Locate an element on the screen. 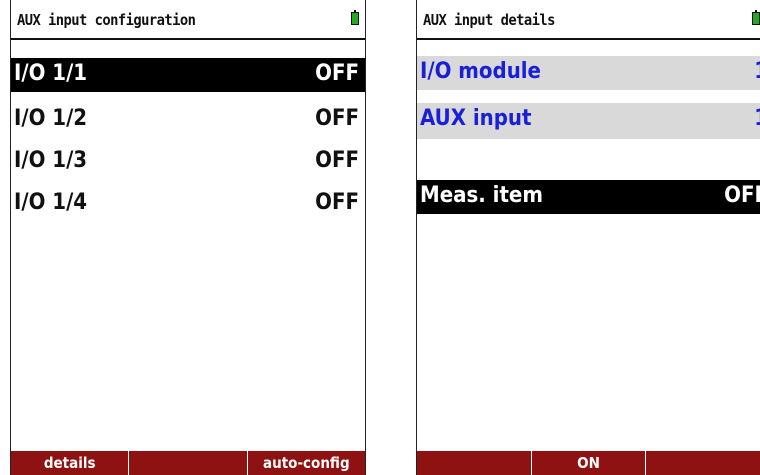 Image resolution: width=760 pixels, height=475 pixels. softkey-bar: details auto-config is located at coordinates (188, 463).